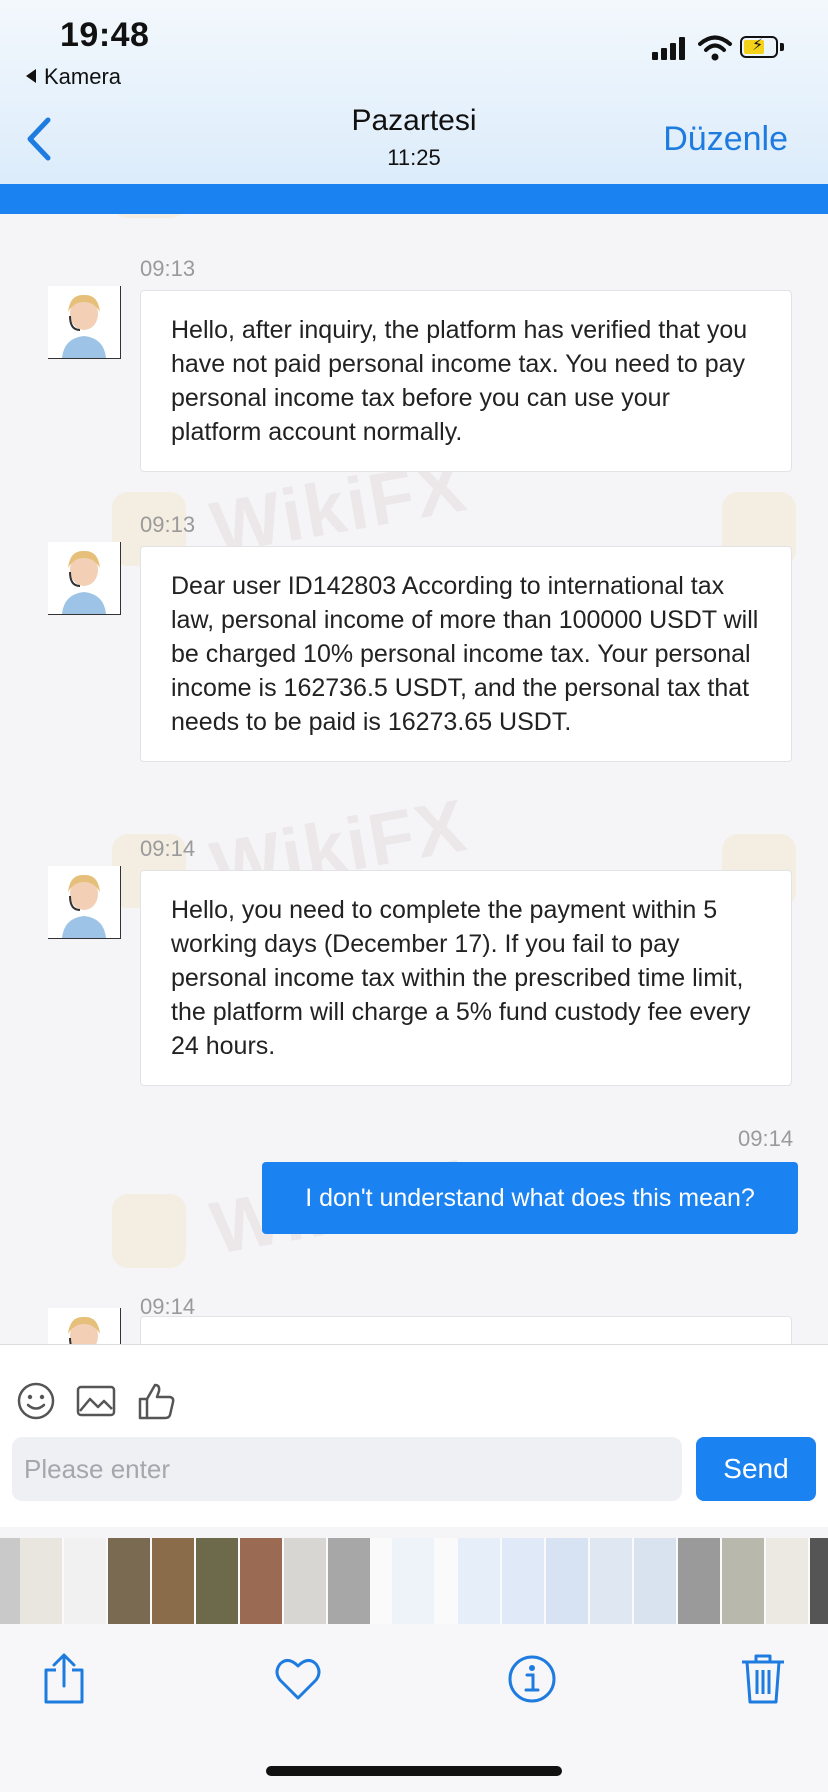  I want to click on heart-icon, so click(298, 1679).